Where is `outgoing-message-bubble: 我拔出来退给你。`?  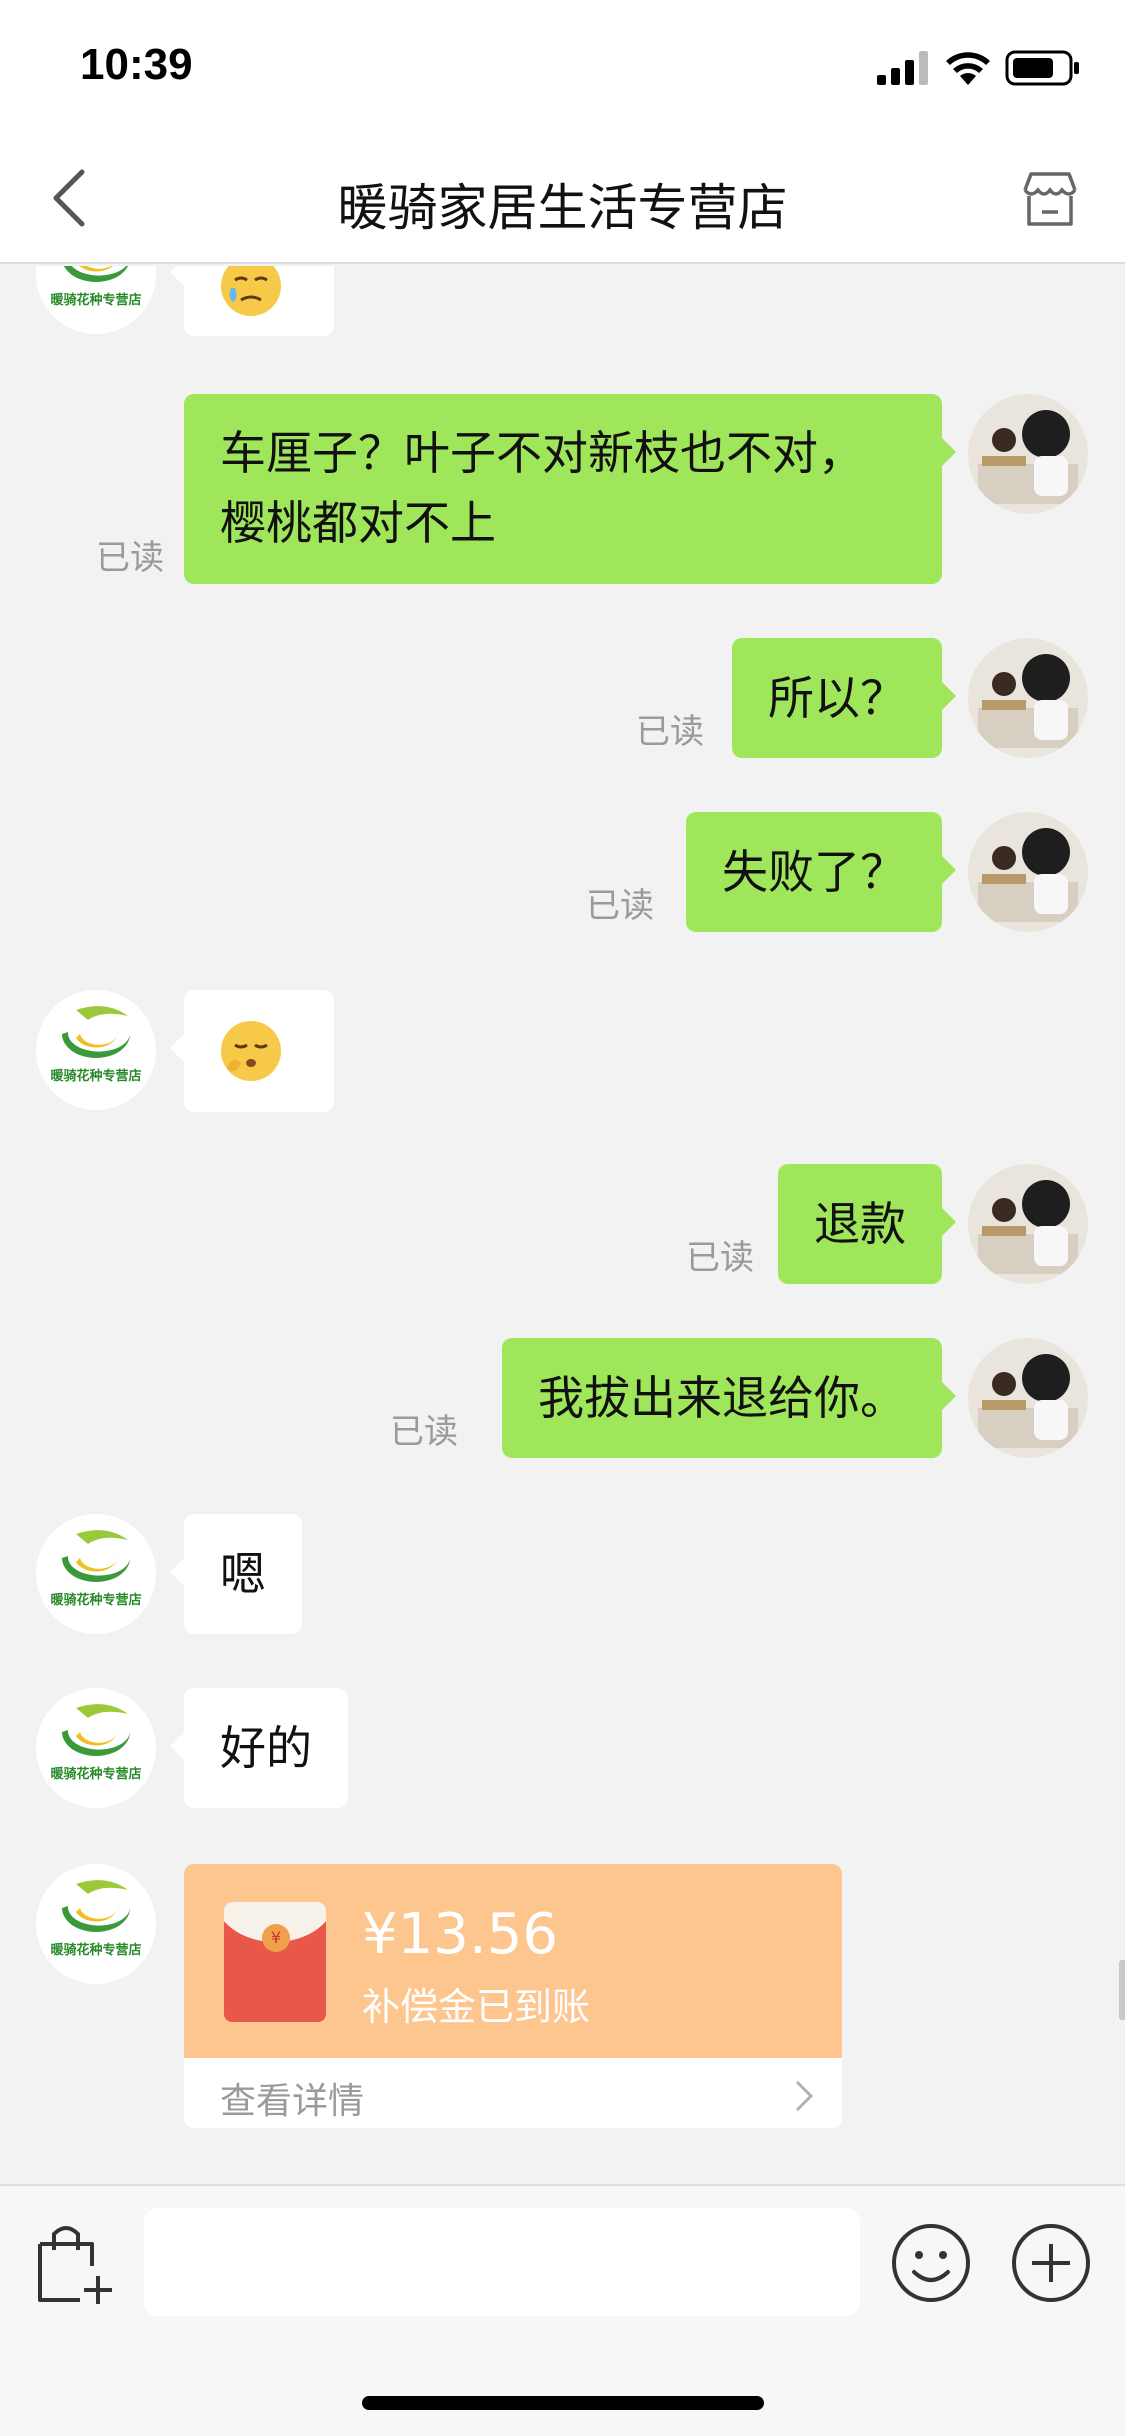
outgoing-message-bubble: 我拔出来退给你。 is located at coordinates (729, 1398).